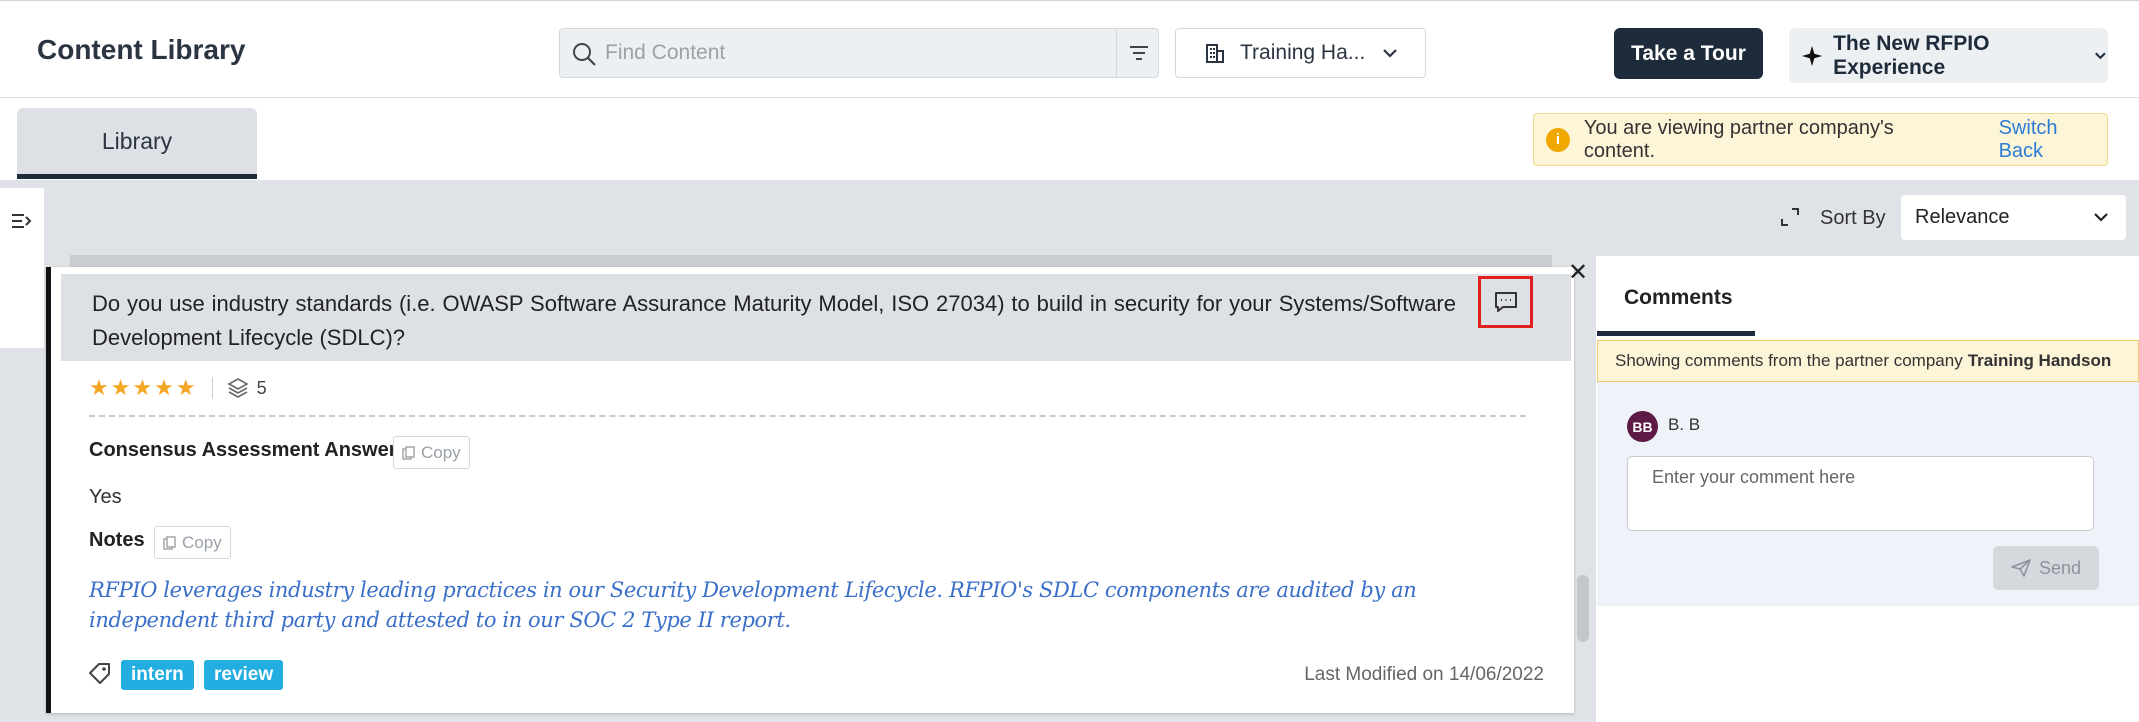 This screenshot has width=2139, height=722. I want to click on tag-chip: intern, so click(157, 675).